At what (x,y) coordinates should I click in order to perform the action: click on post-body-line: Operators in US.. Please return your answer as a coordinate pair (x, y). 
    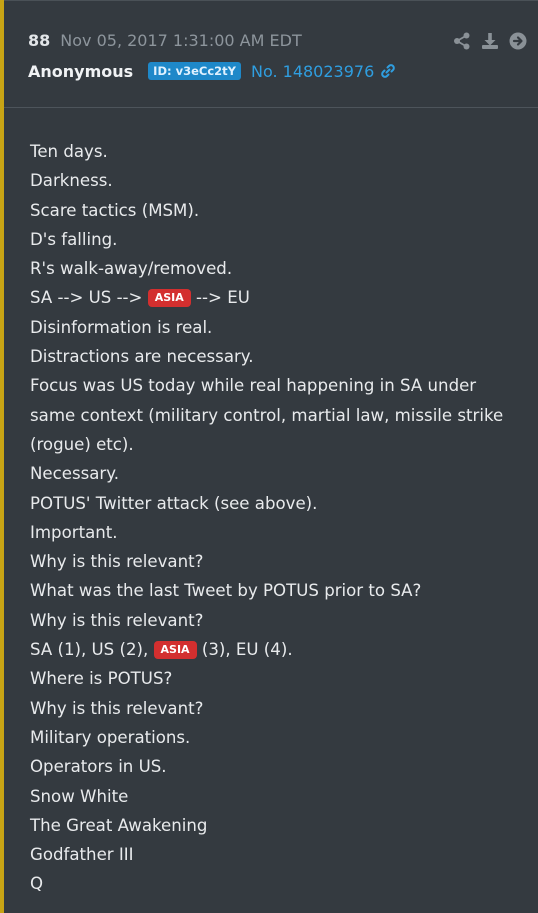
    Looking at the image, I should click on (98, 767).